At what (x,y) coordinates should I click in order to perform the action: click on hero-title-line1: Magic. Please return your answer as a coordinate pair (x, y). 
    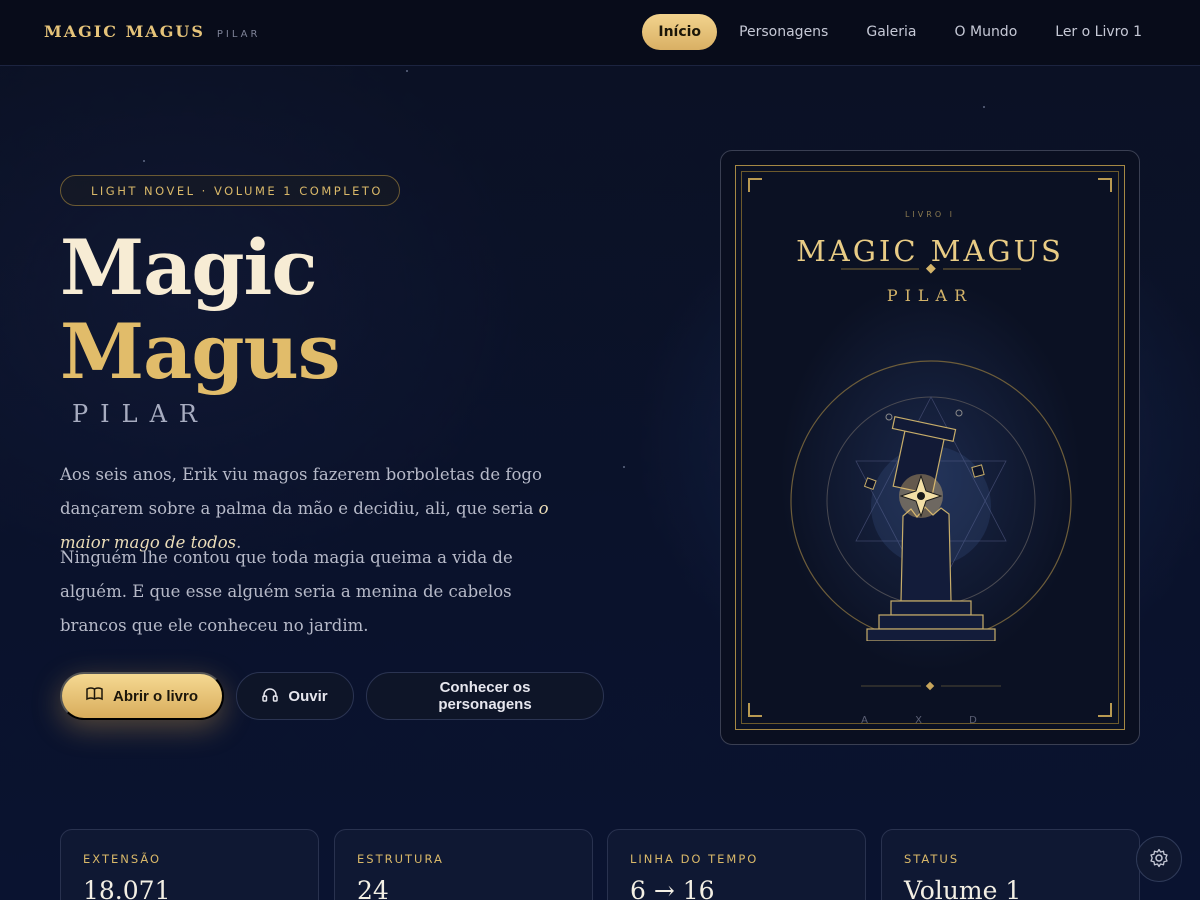
    Looking at the image, I should click on (189, 267).